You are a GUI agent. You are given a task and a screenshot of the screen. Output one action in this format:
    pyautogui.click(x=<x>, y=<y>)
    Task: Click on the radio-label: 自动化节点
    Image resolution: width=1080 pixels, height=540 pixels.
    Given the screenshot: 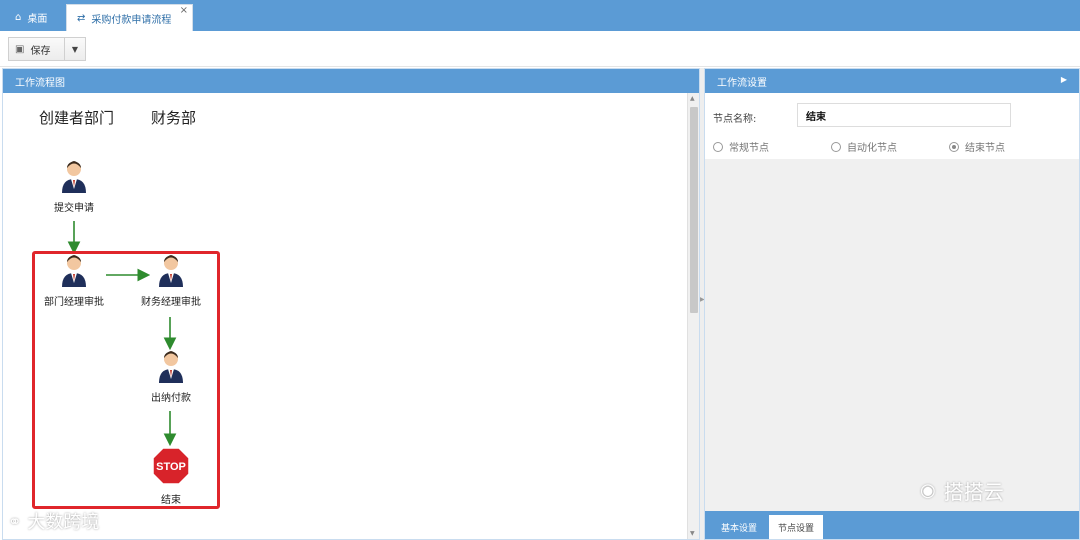 What is the action you would take?
    pyautogui.click(x=872, y=148)
    